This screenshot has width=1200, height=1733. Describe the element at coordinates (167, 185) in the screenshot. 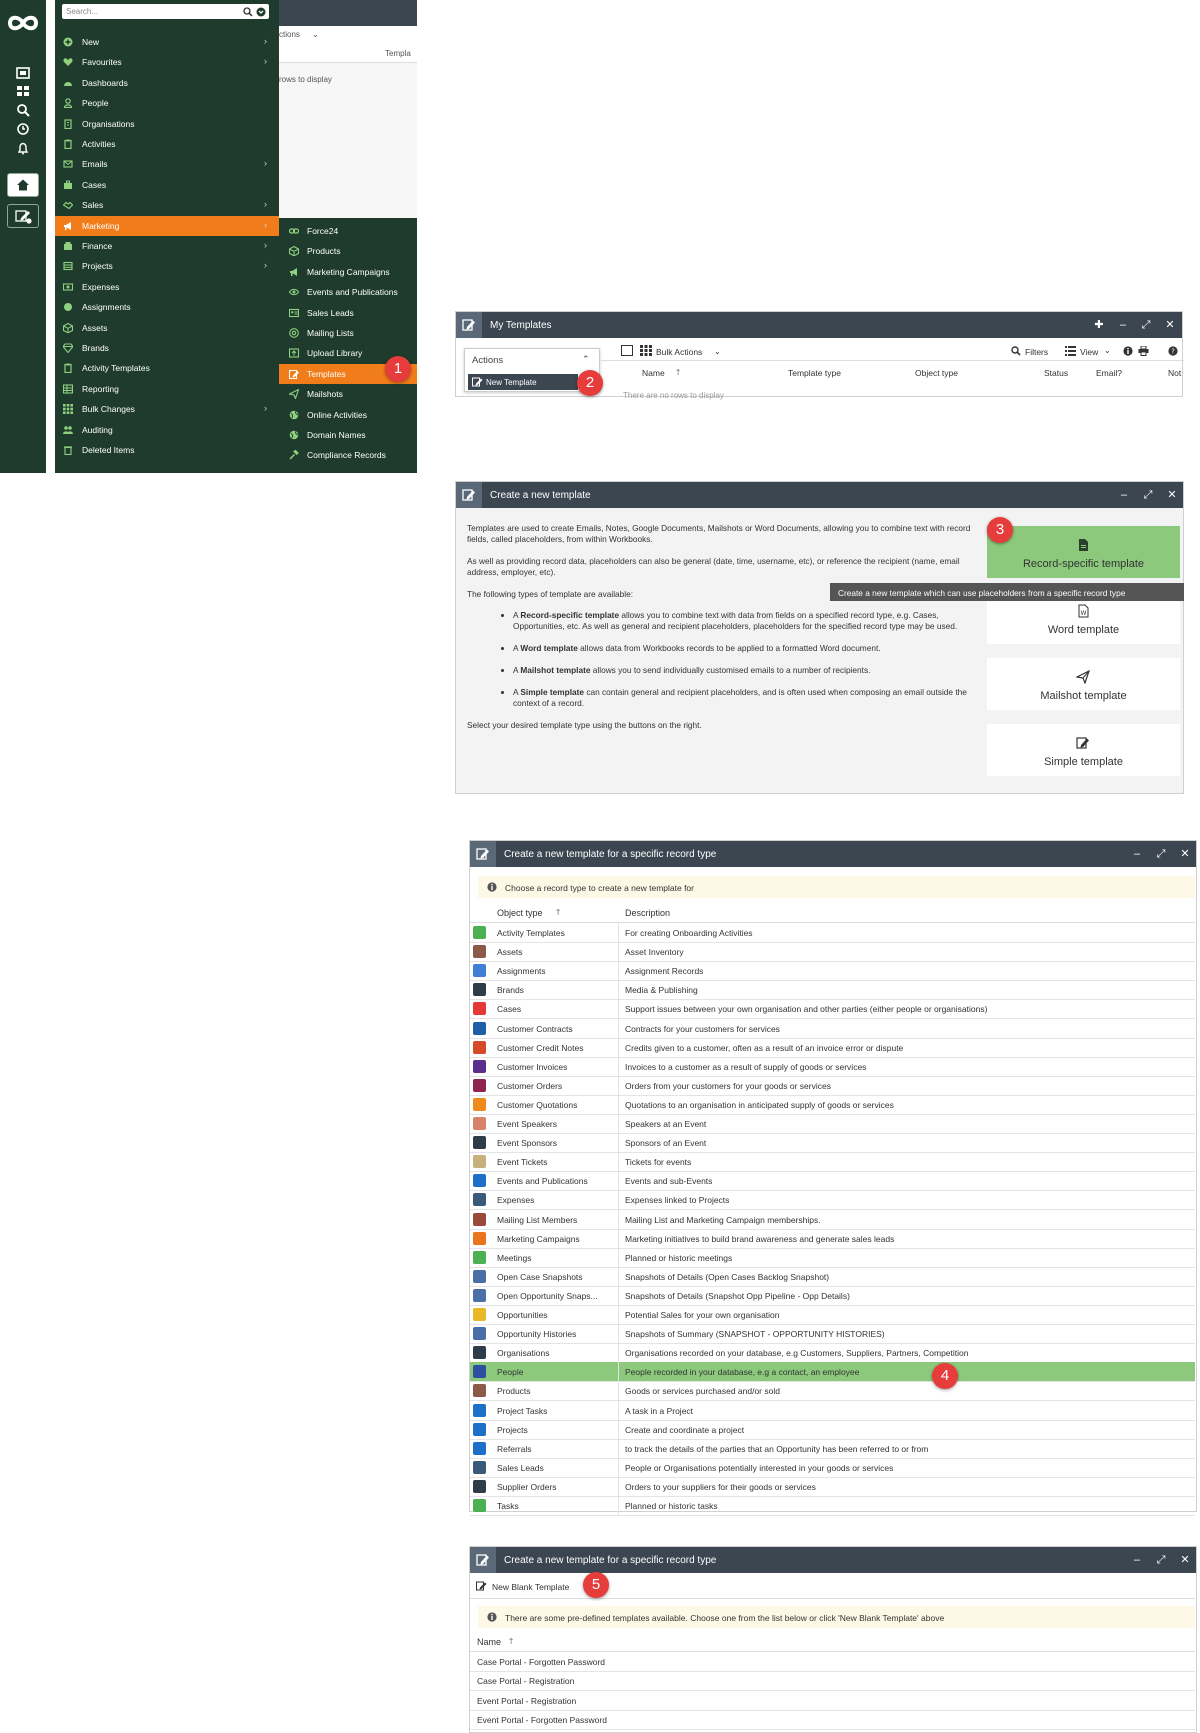

I see `menu-item-cases: Cases` at that location.